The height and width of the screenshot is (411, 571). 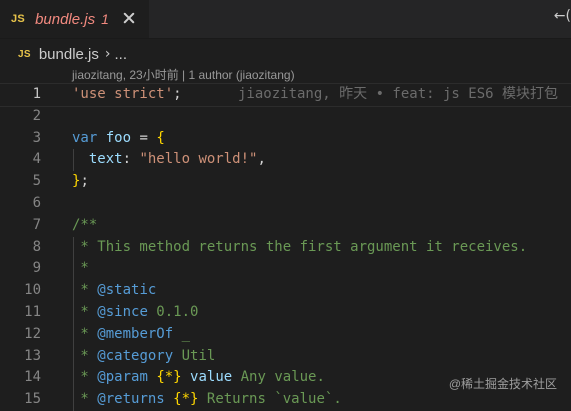 I want to click on inline-git-blame: jiaozitang, 昨天 • feat: js ES6 模块打包, so click(x=398, y=94).